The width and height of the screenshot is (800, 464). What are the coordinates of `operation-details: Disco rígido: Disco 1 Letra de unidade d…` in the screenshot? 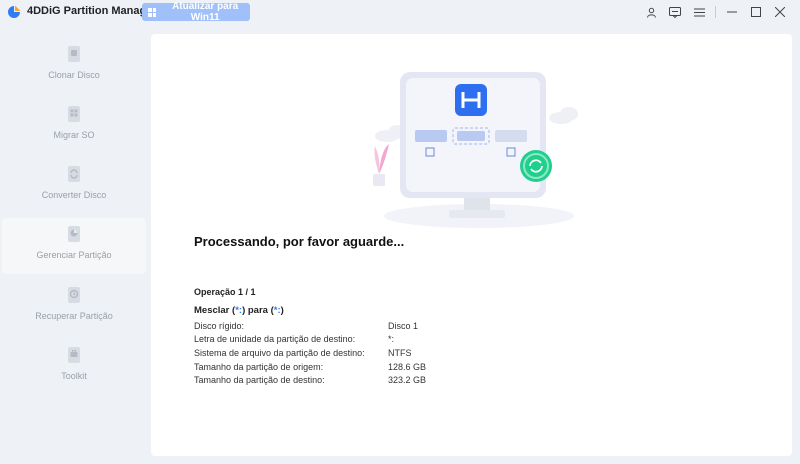 It's located at (351, 353).